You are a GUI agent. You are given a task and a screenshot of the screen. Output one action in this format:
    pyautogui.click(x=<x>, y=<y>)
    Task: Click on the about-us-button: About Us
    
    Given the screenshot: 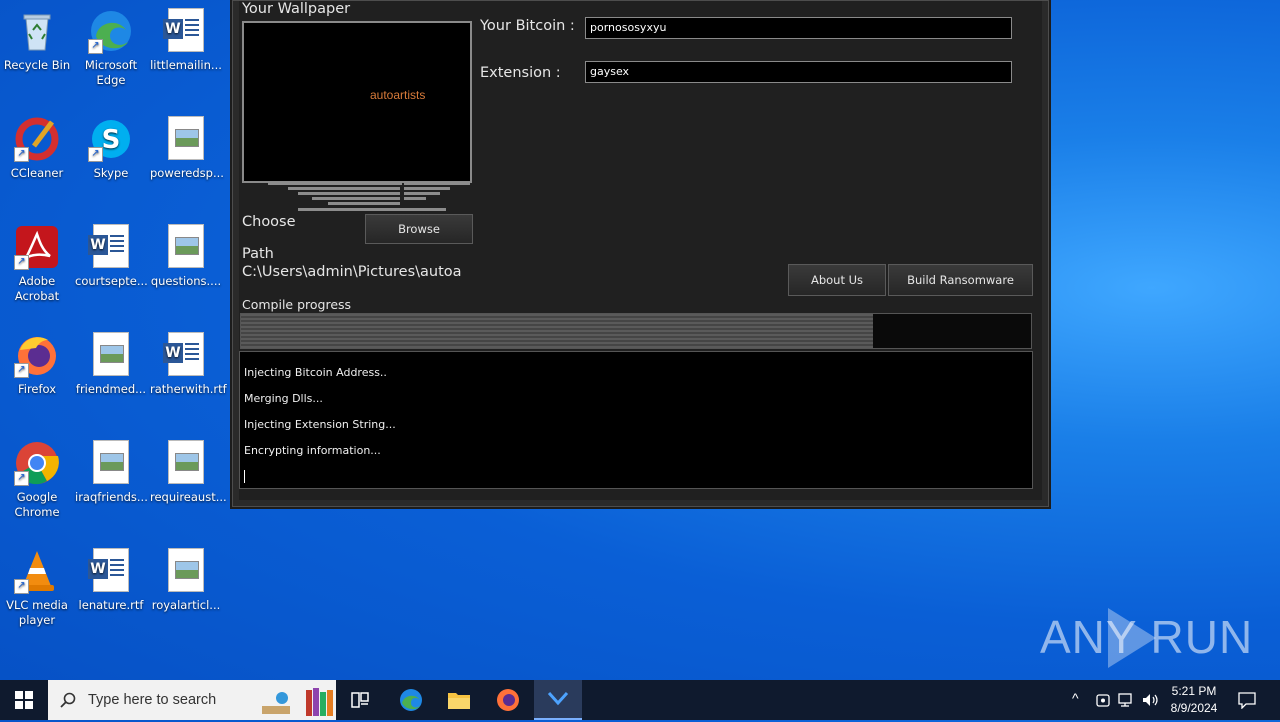 What is the action you would take?
    pyautogui.click(x=837, y=280)
    